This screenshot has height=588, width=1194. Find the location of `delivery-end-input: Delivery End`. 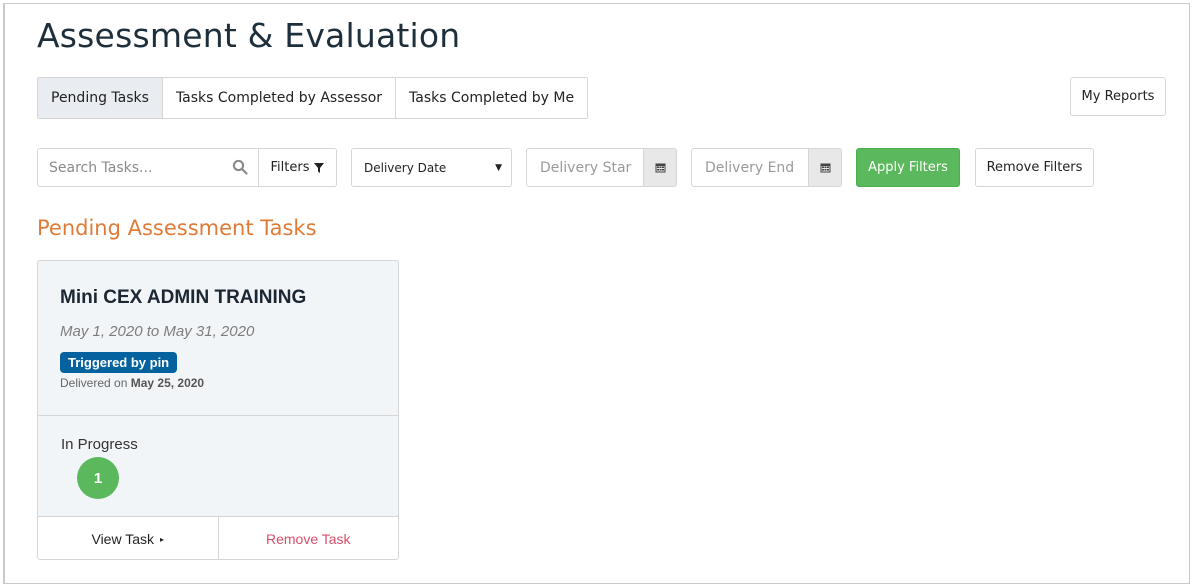

delivery-end-input: Delivery End is located at coordinates (750, 167).